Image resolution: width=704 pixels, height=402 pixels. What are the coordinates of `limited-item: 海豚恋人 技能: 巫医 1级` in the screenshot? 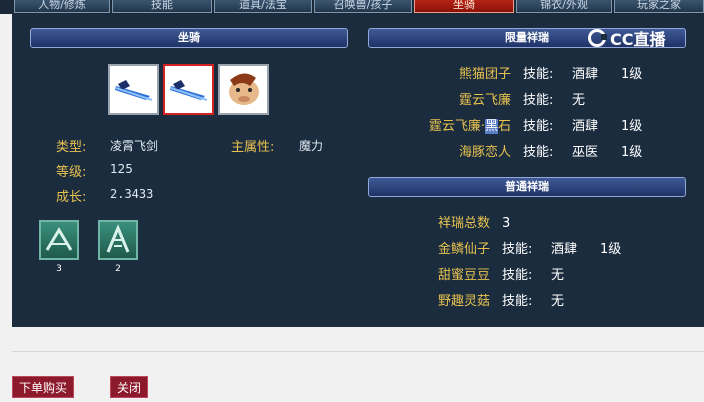 It's located at (528, 153).